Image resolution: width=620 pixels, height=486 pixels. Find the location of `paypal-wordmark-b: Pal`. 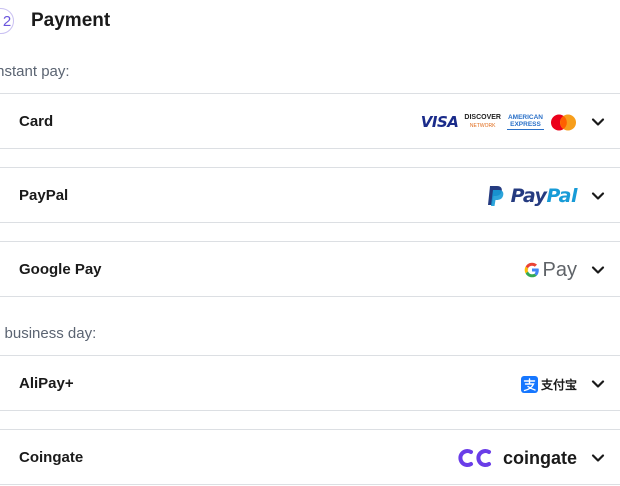

paypal-wordmark-b: Pal is located at coordinates (561, 196).